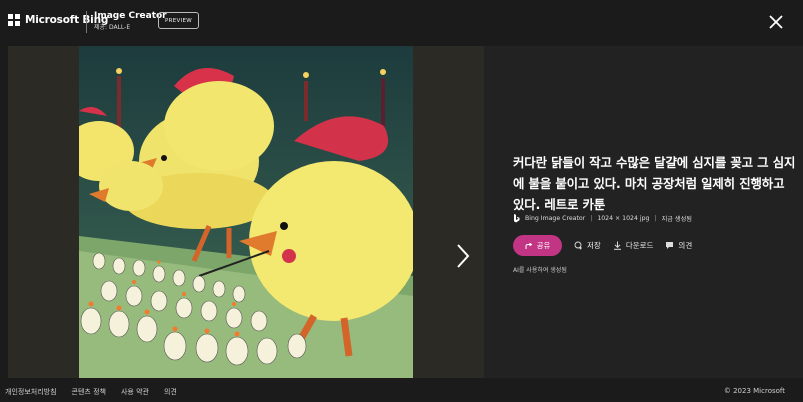 The width and height of the screenshot is (803, 402). I want to click on share-button: 공유, so click(537, 245).